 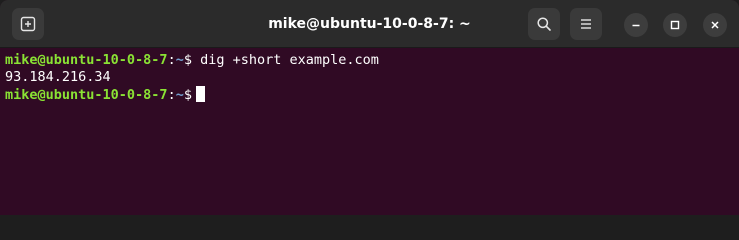 I want to click on hamburger-menu-icon, so click(x=586, y=24).